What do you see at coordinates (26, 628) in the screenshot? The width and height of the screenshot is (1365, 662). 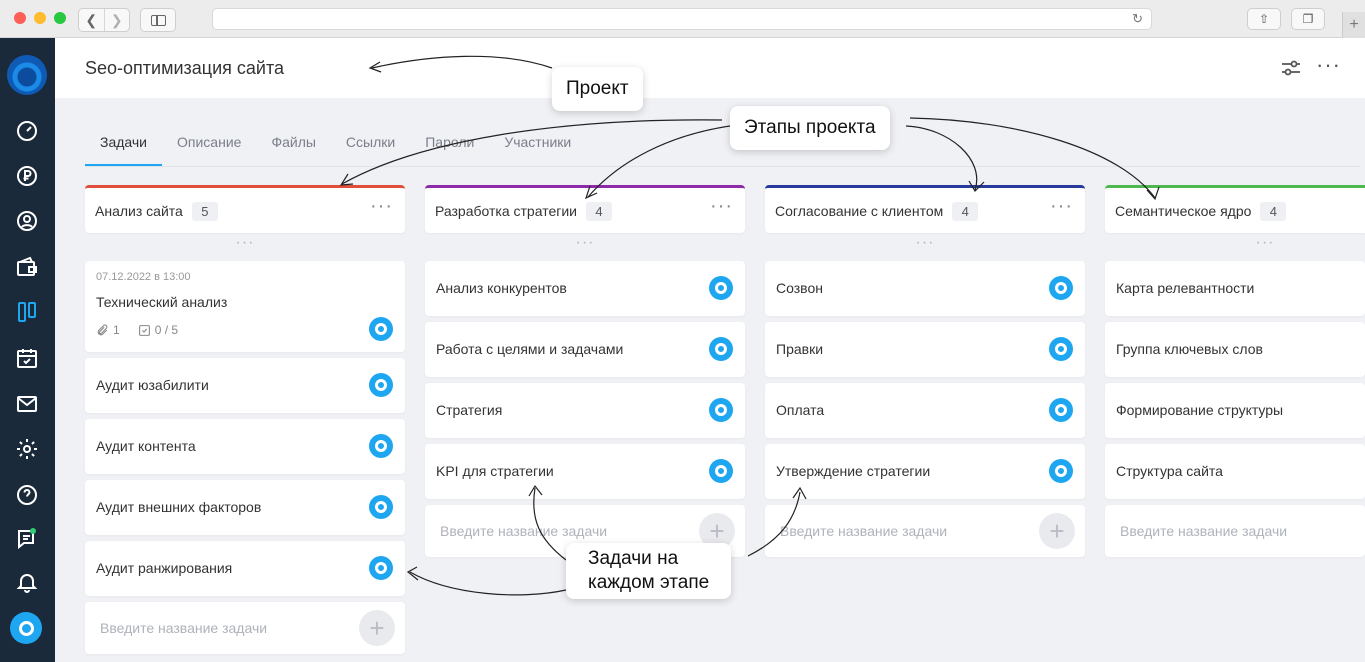 I see `user-avatar` at bounding box center [26, 628].